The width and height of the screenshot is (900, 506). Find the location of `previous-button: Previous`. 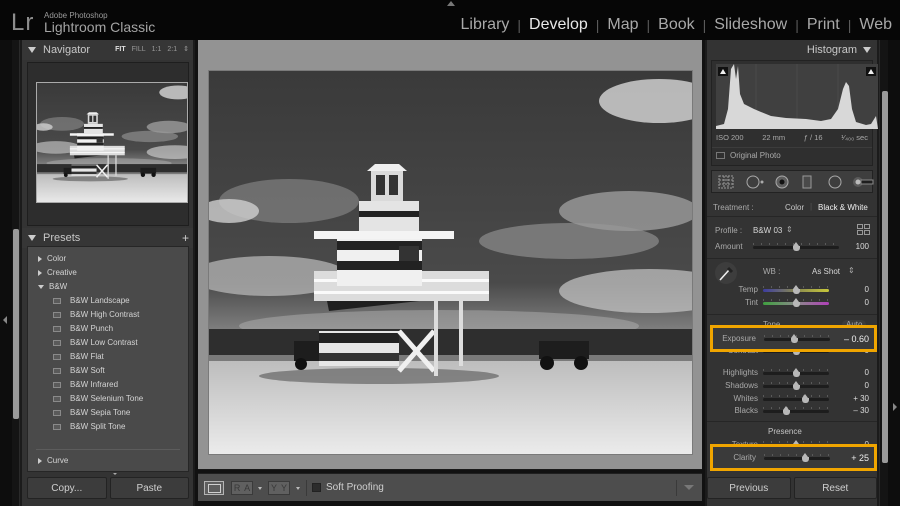

previous-button: Previous is located at coordinates (749, 488).